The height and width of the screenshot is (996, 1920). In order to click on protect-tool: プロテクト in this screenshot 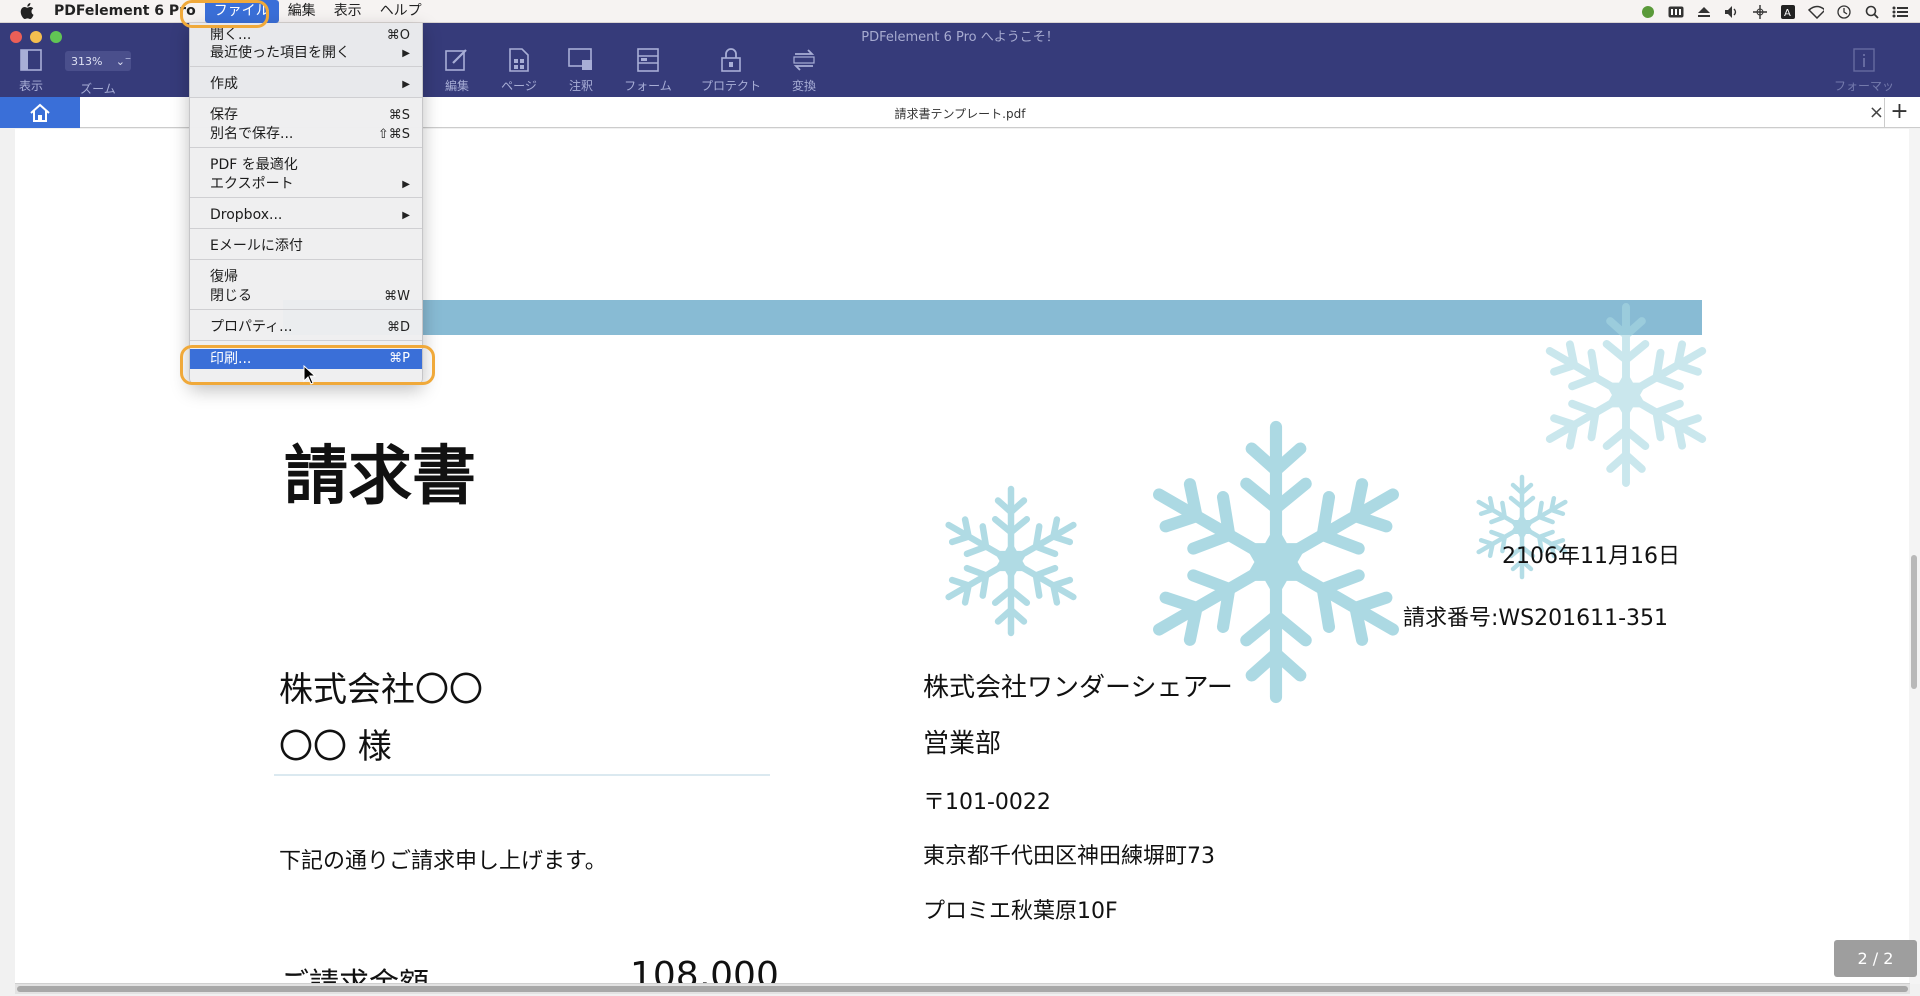, I will do `click(731, 70)`.